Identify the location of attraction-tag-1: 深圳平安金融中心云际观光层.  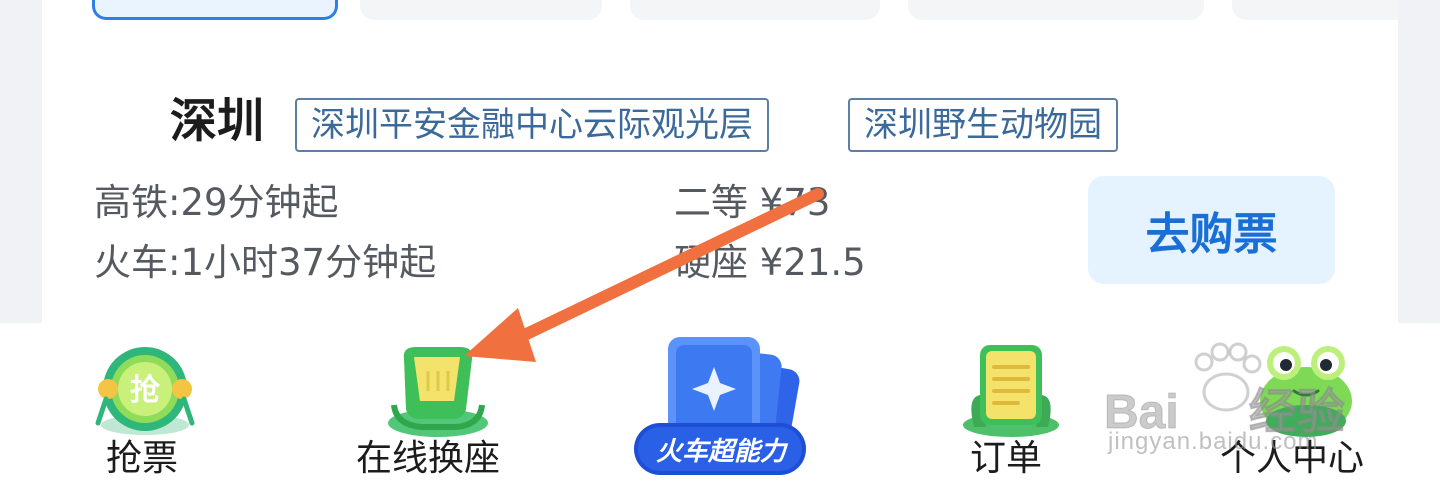
(532, 125).